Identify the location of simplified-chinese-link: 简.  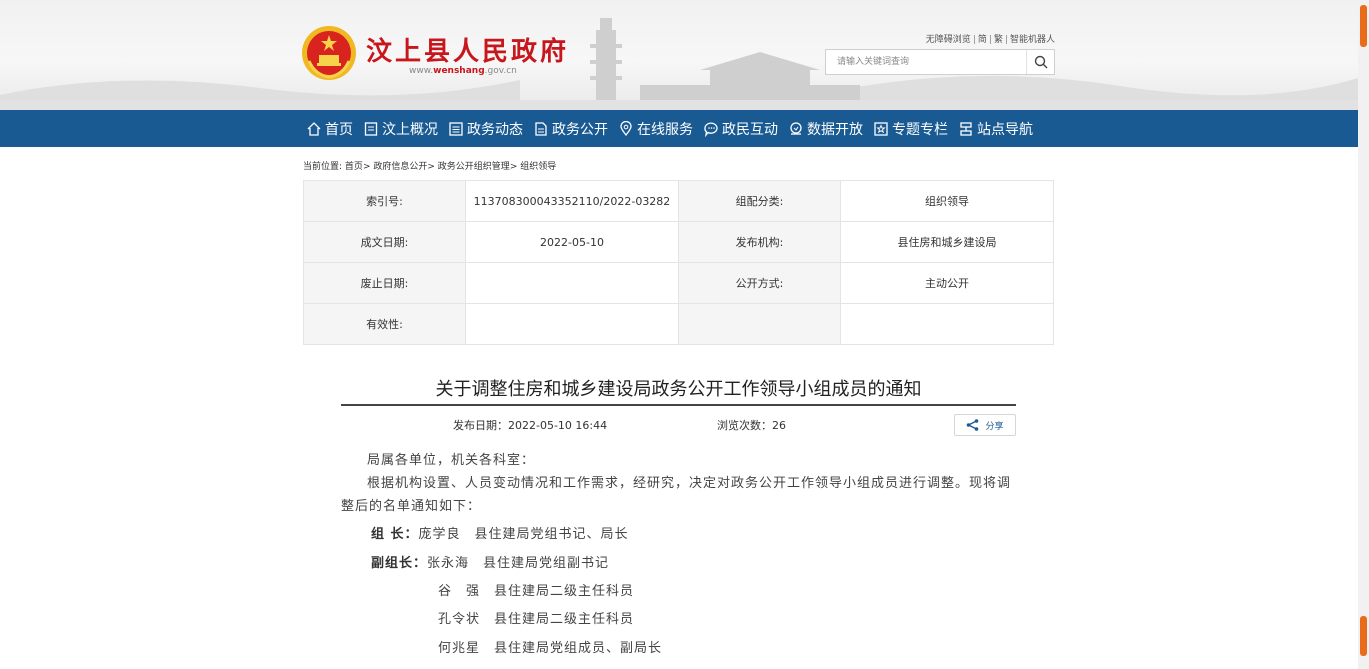
(982, 40).